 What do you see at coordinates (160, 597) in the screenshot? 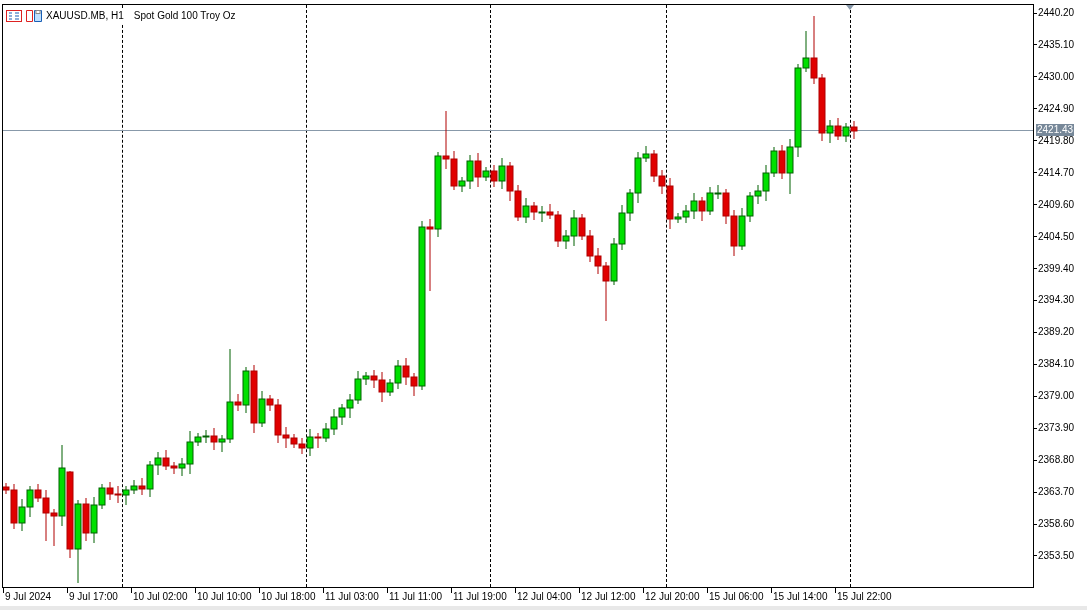
I see `time-label: 10 Jul 02:00` at bounding box center [160, 597].